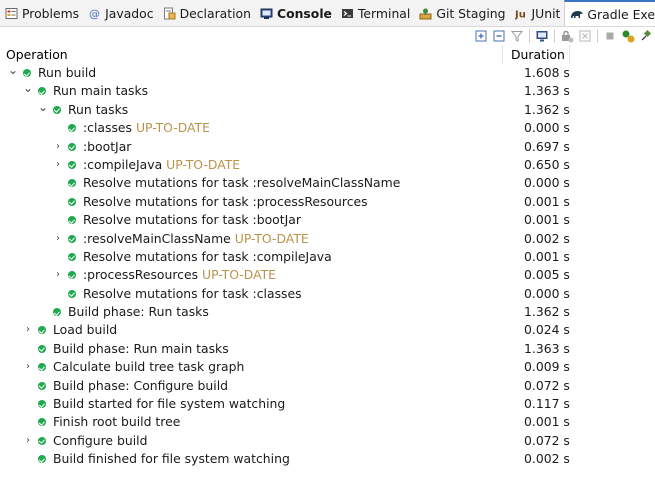  What do you see at coordinates (585, 36) in the screenshot?
I see `cancel-icon` at bounding box center [585, 36].